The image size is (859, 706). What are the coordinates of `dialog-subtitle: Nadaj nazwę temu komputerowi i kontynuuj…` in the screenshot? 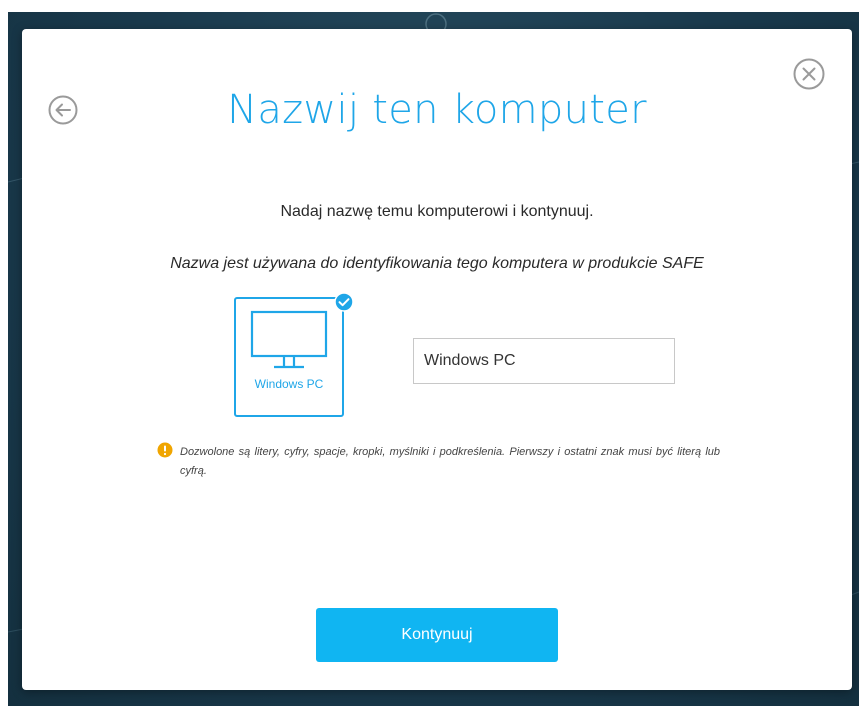 It's located at (437, 211).